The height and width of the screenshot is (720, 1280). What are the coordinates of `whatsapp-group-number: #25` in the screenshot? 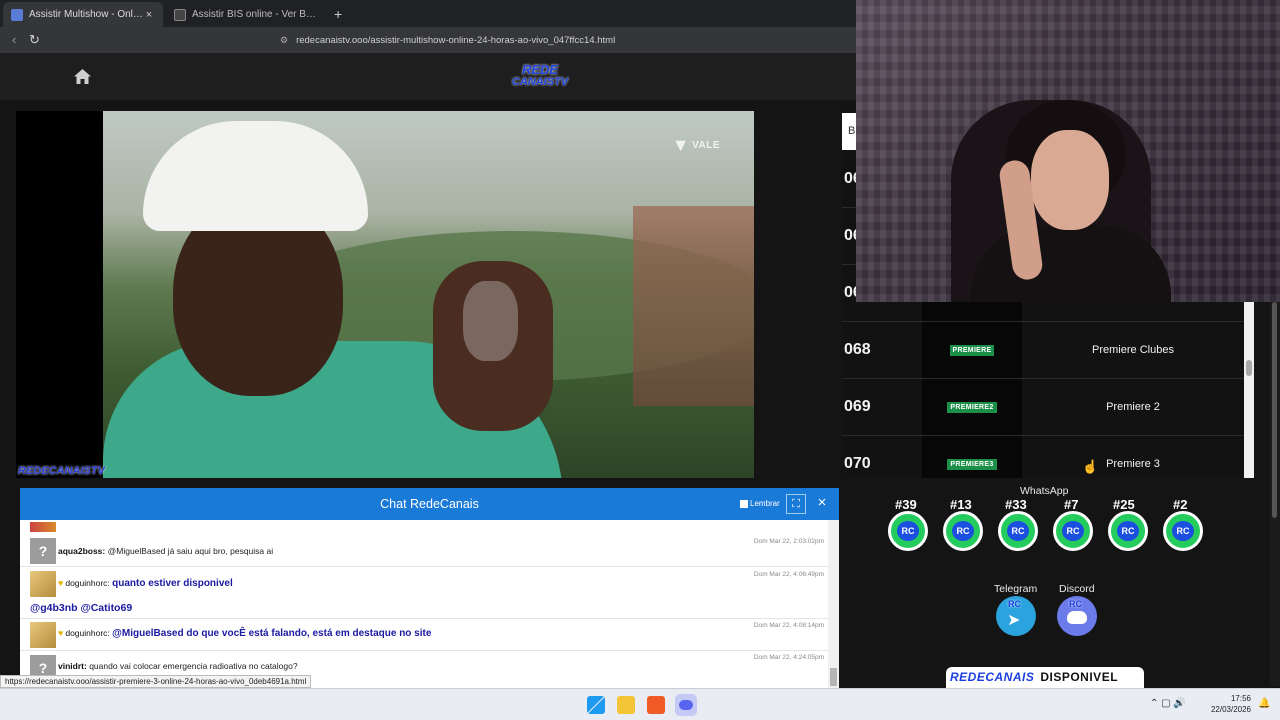 It's located at (1124, 504).